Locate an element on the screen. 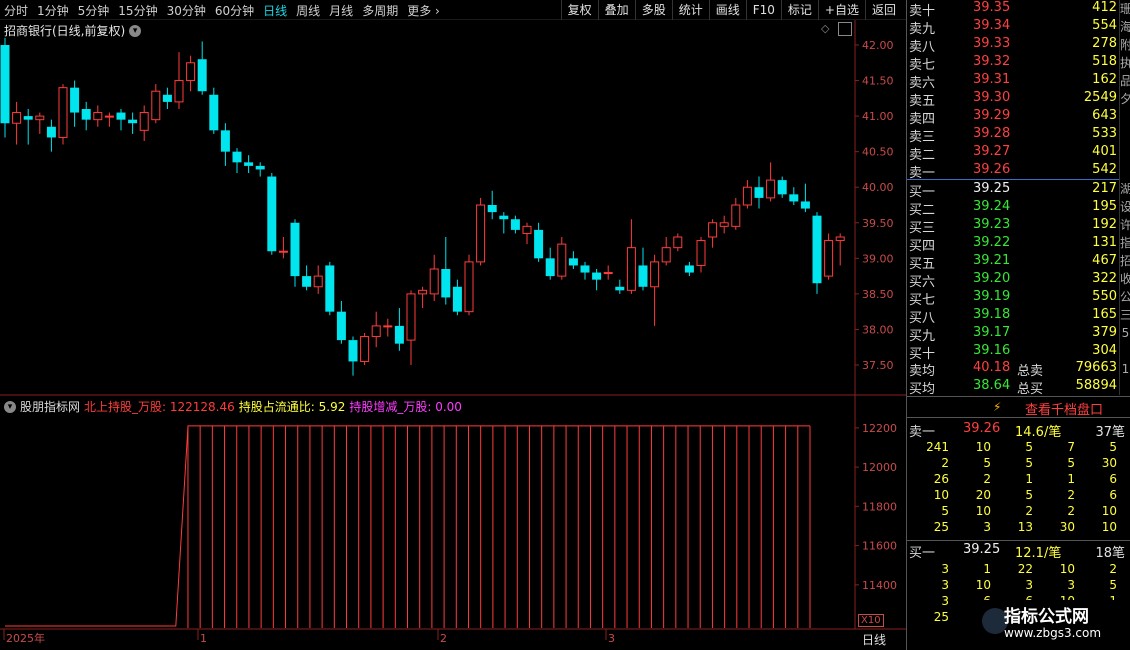 The image size is (1130, 650). orderbook-volume: 322 is located at coordinates (1104, 278).